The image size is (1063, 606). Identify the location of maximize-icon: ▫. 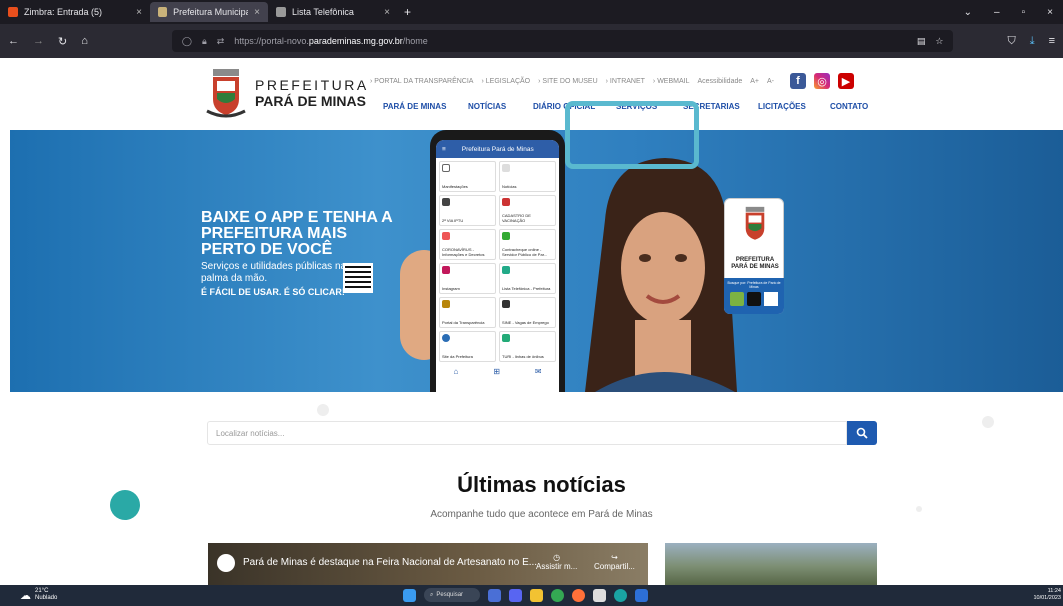
(1024, 12).